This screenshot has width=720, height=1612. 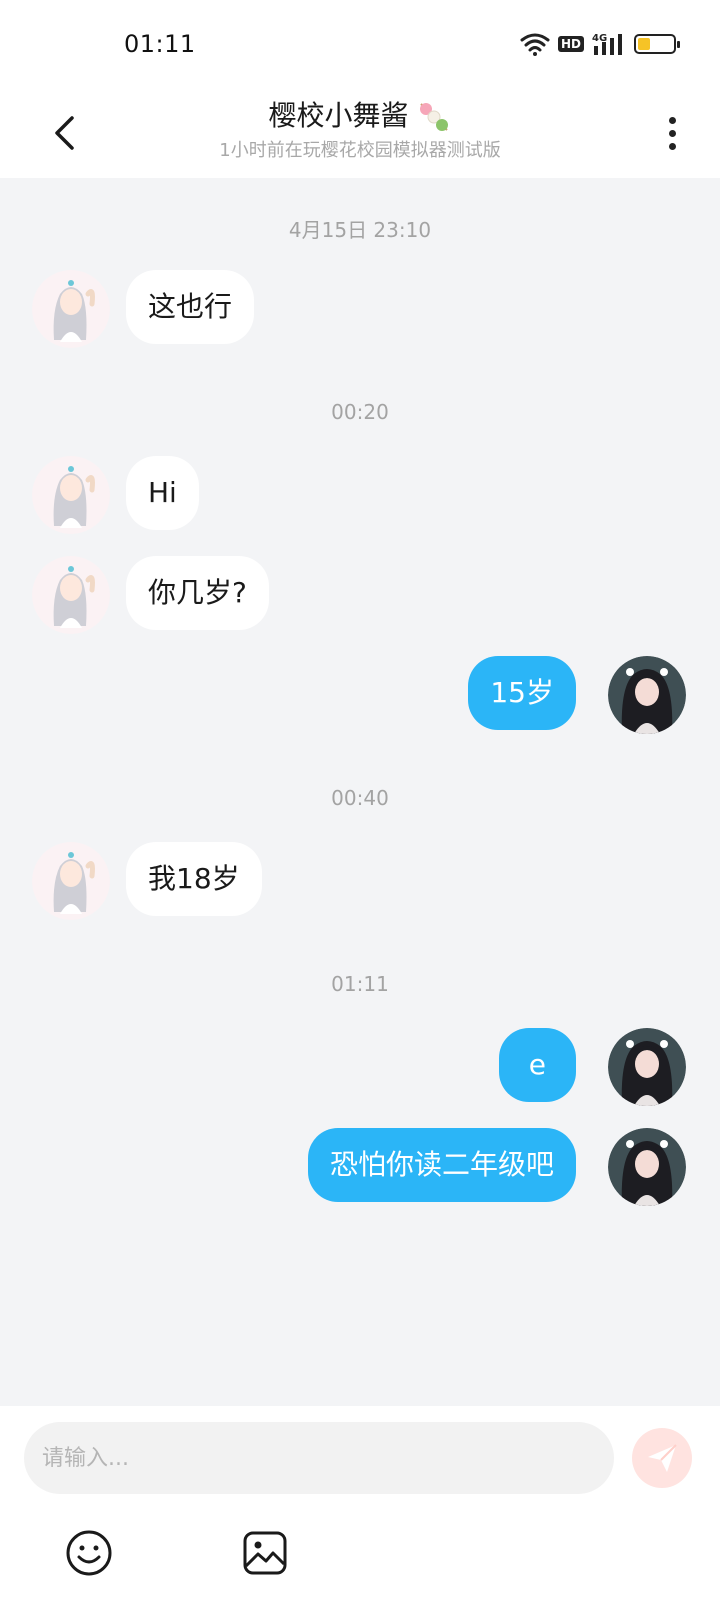 I want to click on emoji-button, so click(x=89, y=1553).